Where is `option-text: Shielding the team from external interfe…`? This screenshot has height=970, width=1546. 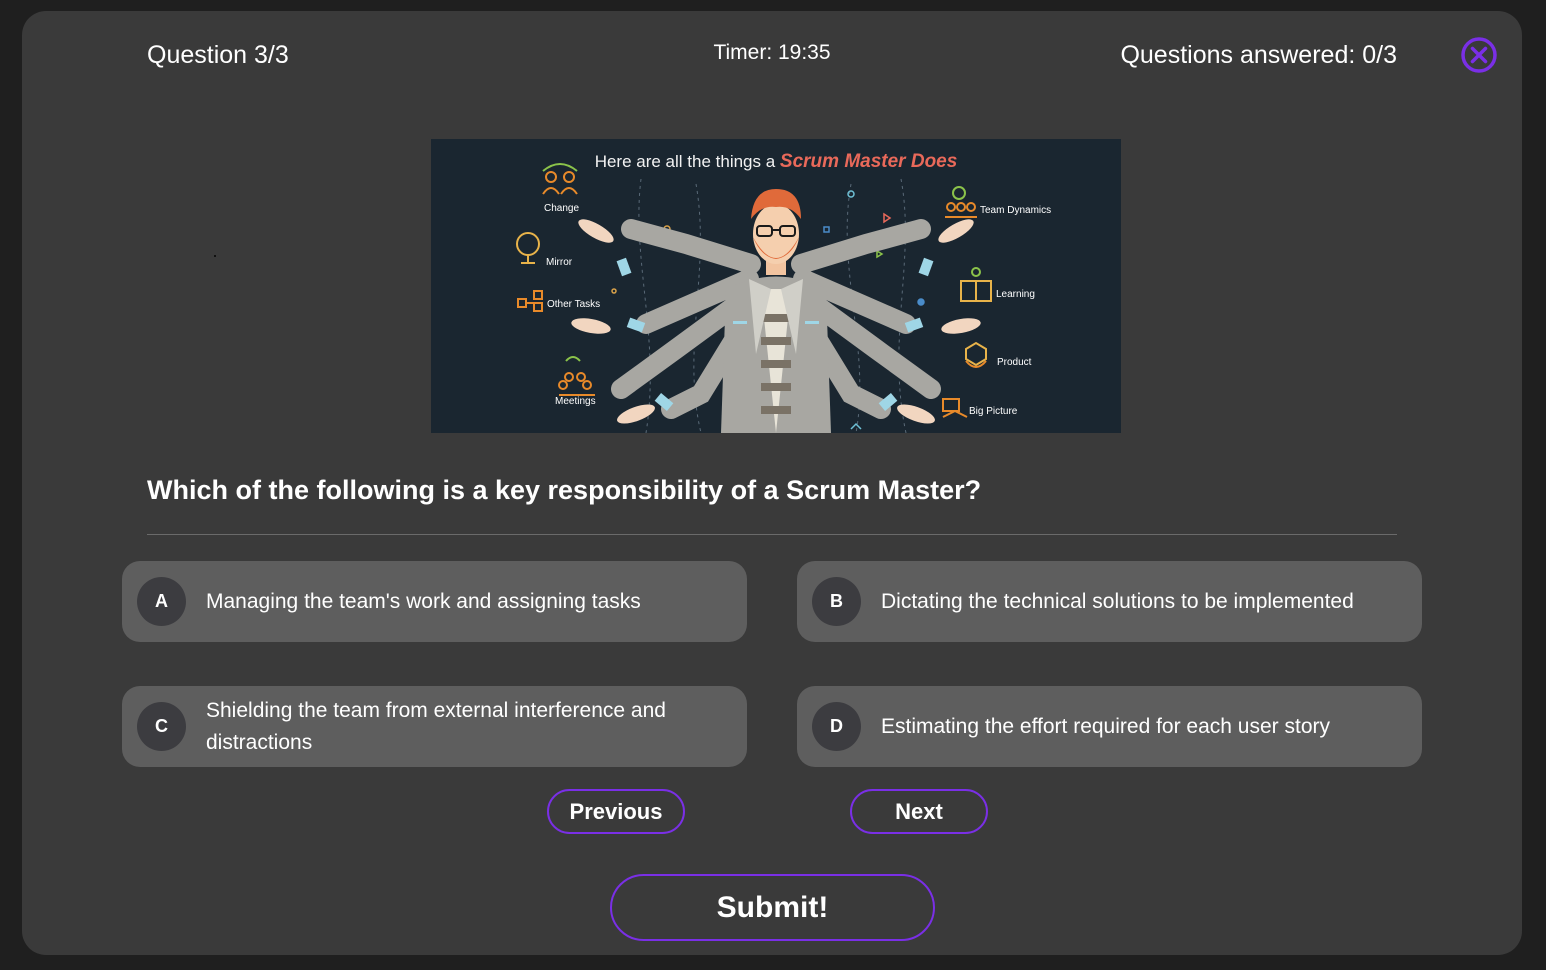
option-text: Shielding the team from external interfe… is located at coordinates (436, 726).